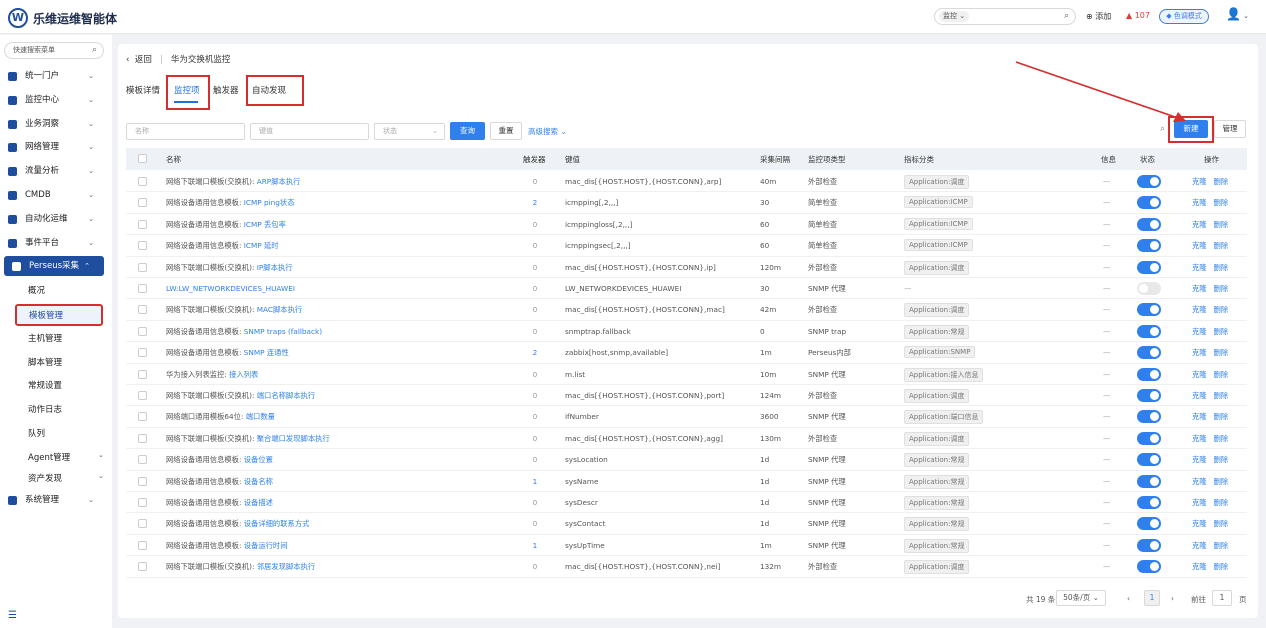 The image size is (1266, 628). What do you see at coordinates (309, 131) in the screenshot?
I see `key-filter-input: 键值` at bounding box center [309, 131].